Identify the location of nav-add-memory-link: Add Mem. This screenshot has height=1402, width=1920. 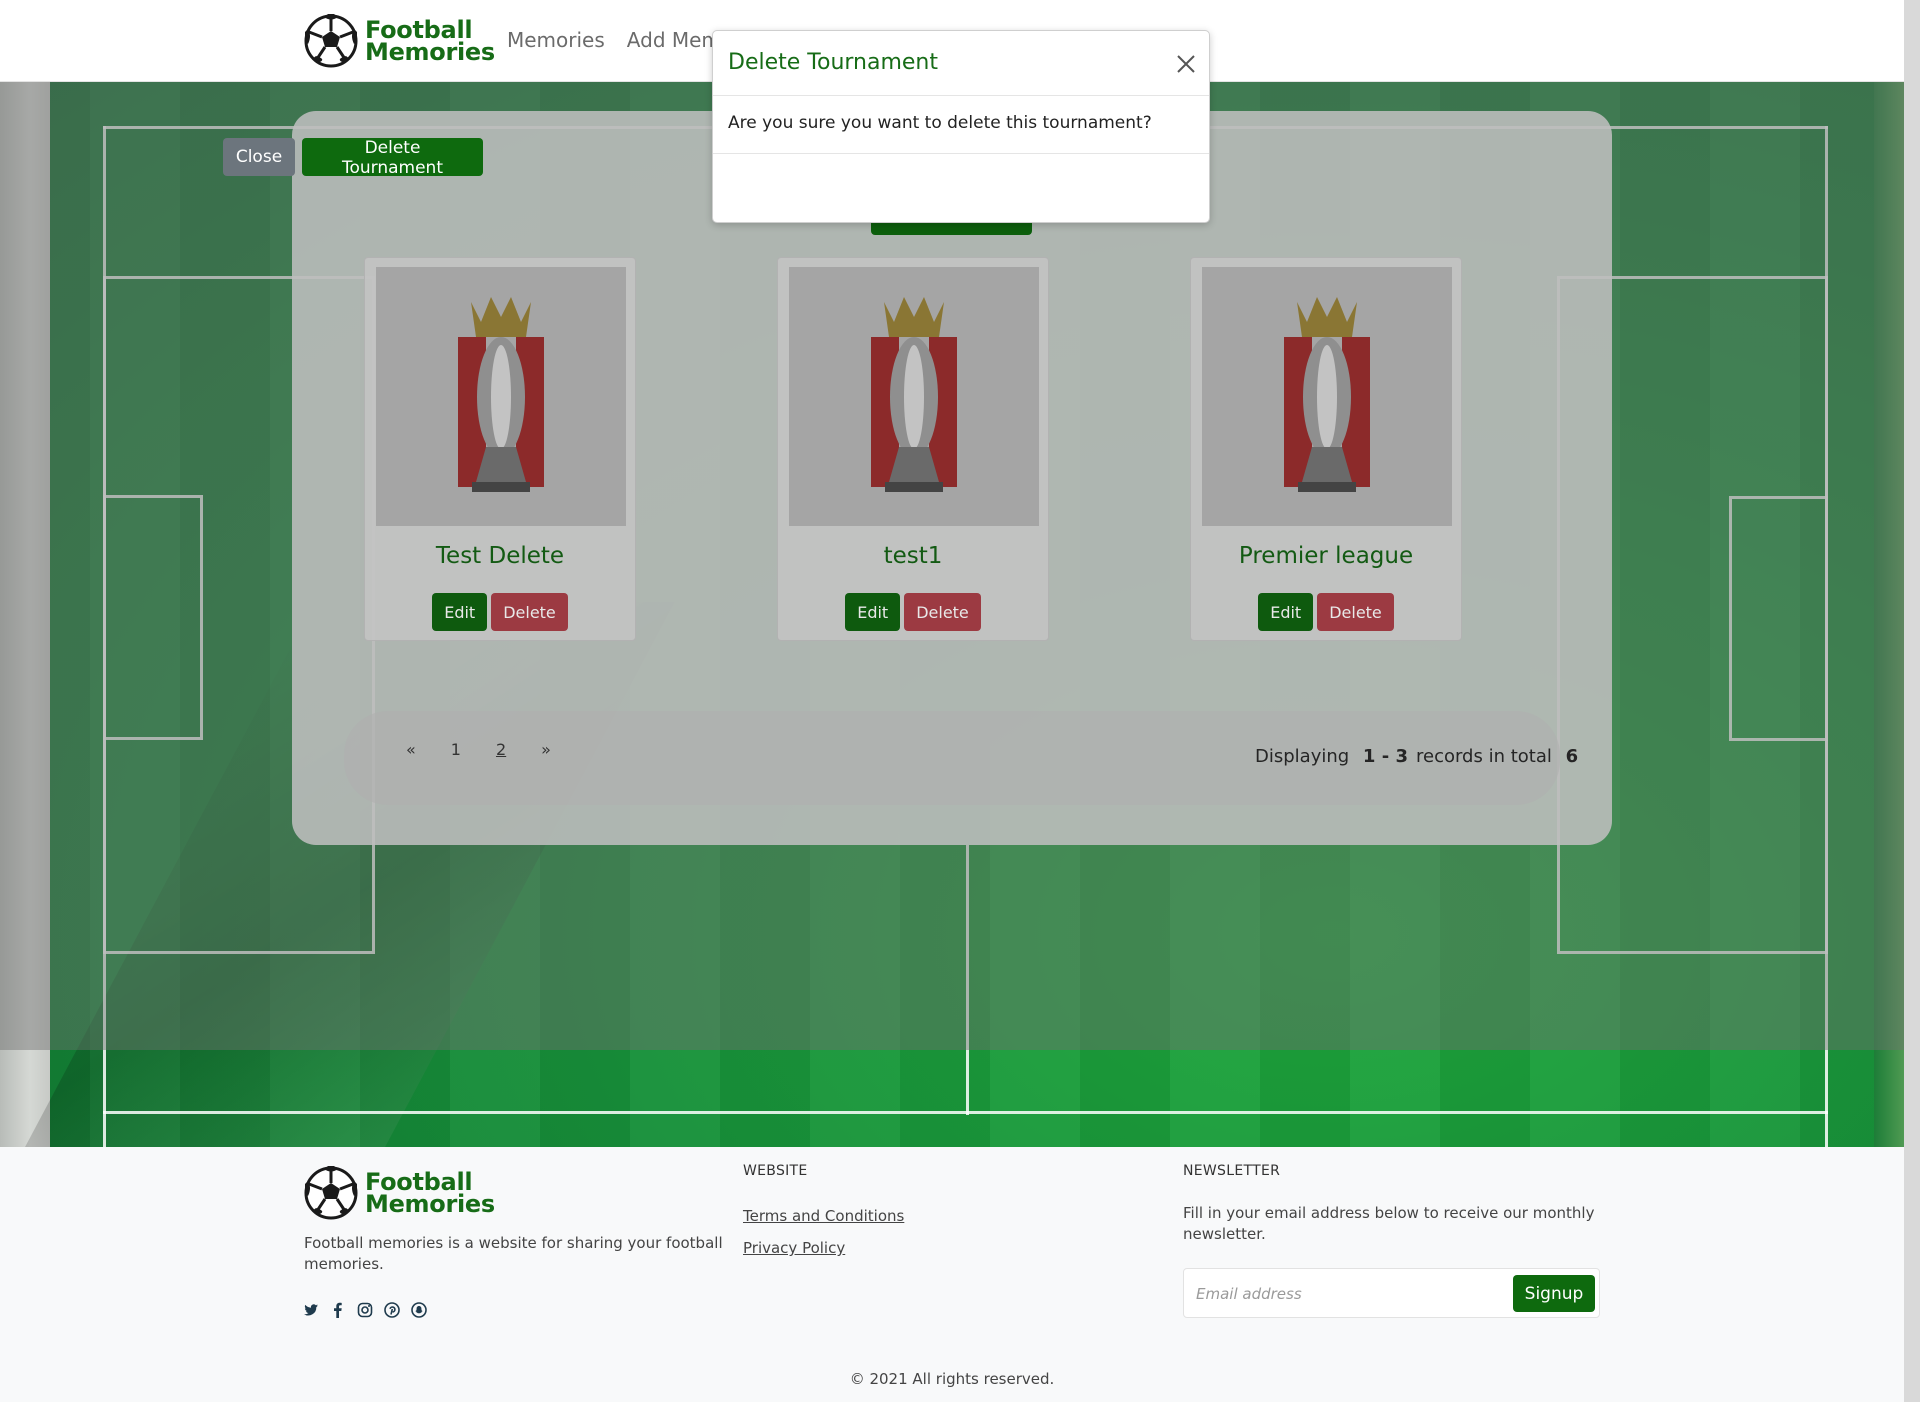
(674, 40).